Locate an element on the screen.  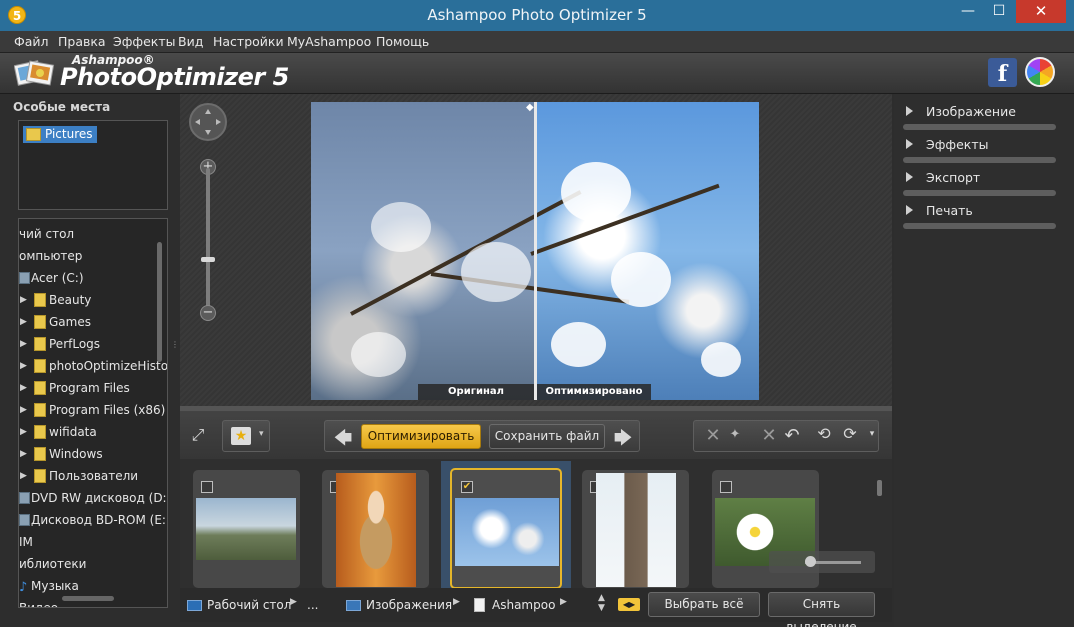
tree-item: иблиотеки is located at coordinates (93, 564).